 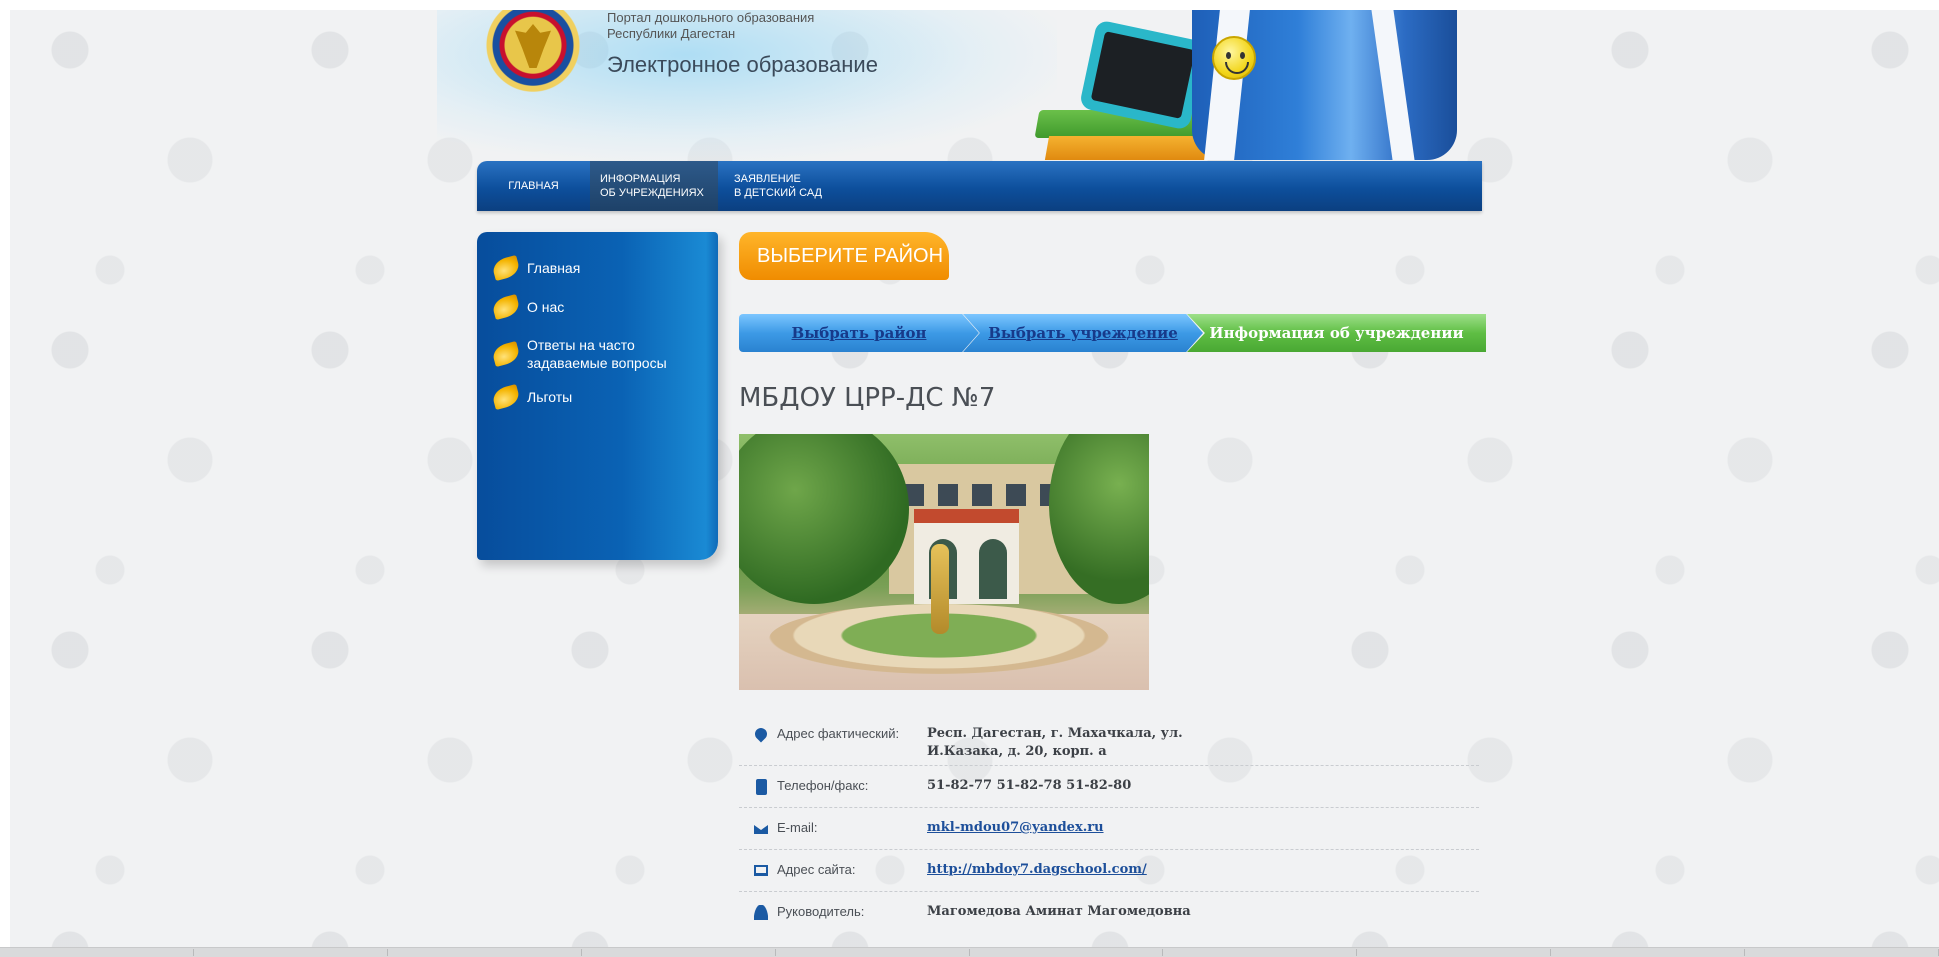 I want to click on step-choose-institution-link: Выбрать учреждение, so click(x=1083, y=333).